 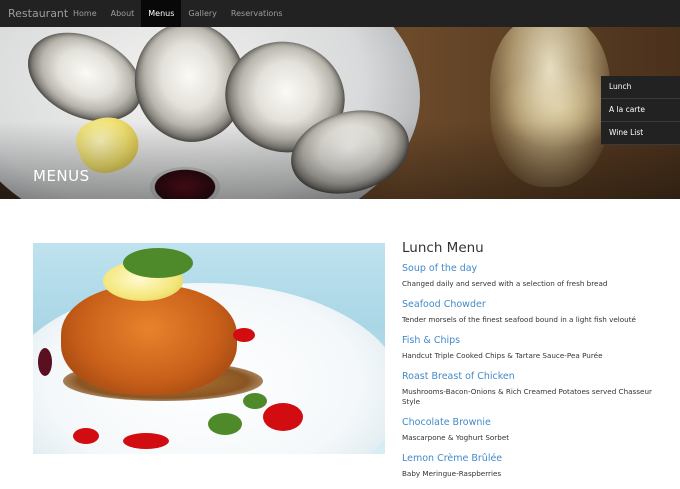 What do you see at coordinates (257, 13) in the screenshot?
I see `nav-link-reservations: Reservations` at bounding box center [257, 13].